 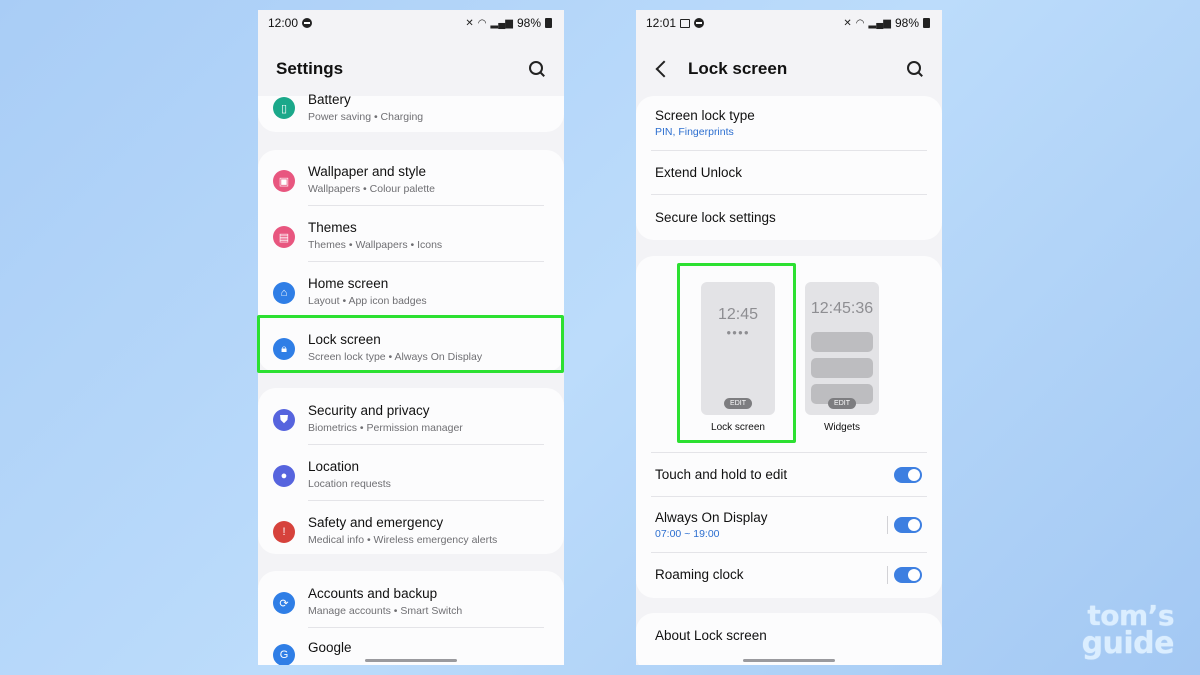 What do you see at coordinates (908, 475) in the screenshot?
I see `touch-hold-toggle` at bounding box center [908, 475].